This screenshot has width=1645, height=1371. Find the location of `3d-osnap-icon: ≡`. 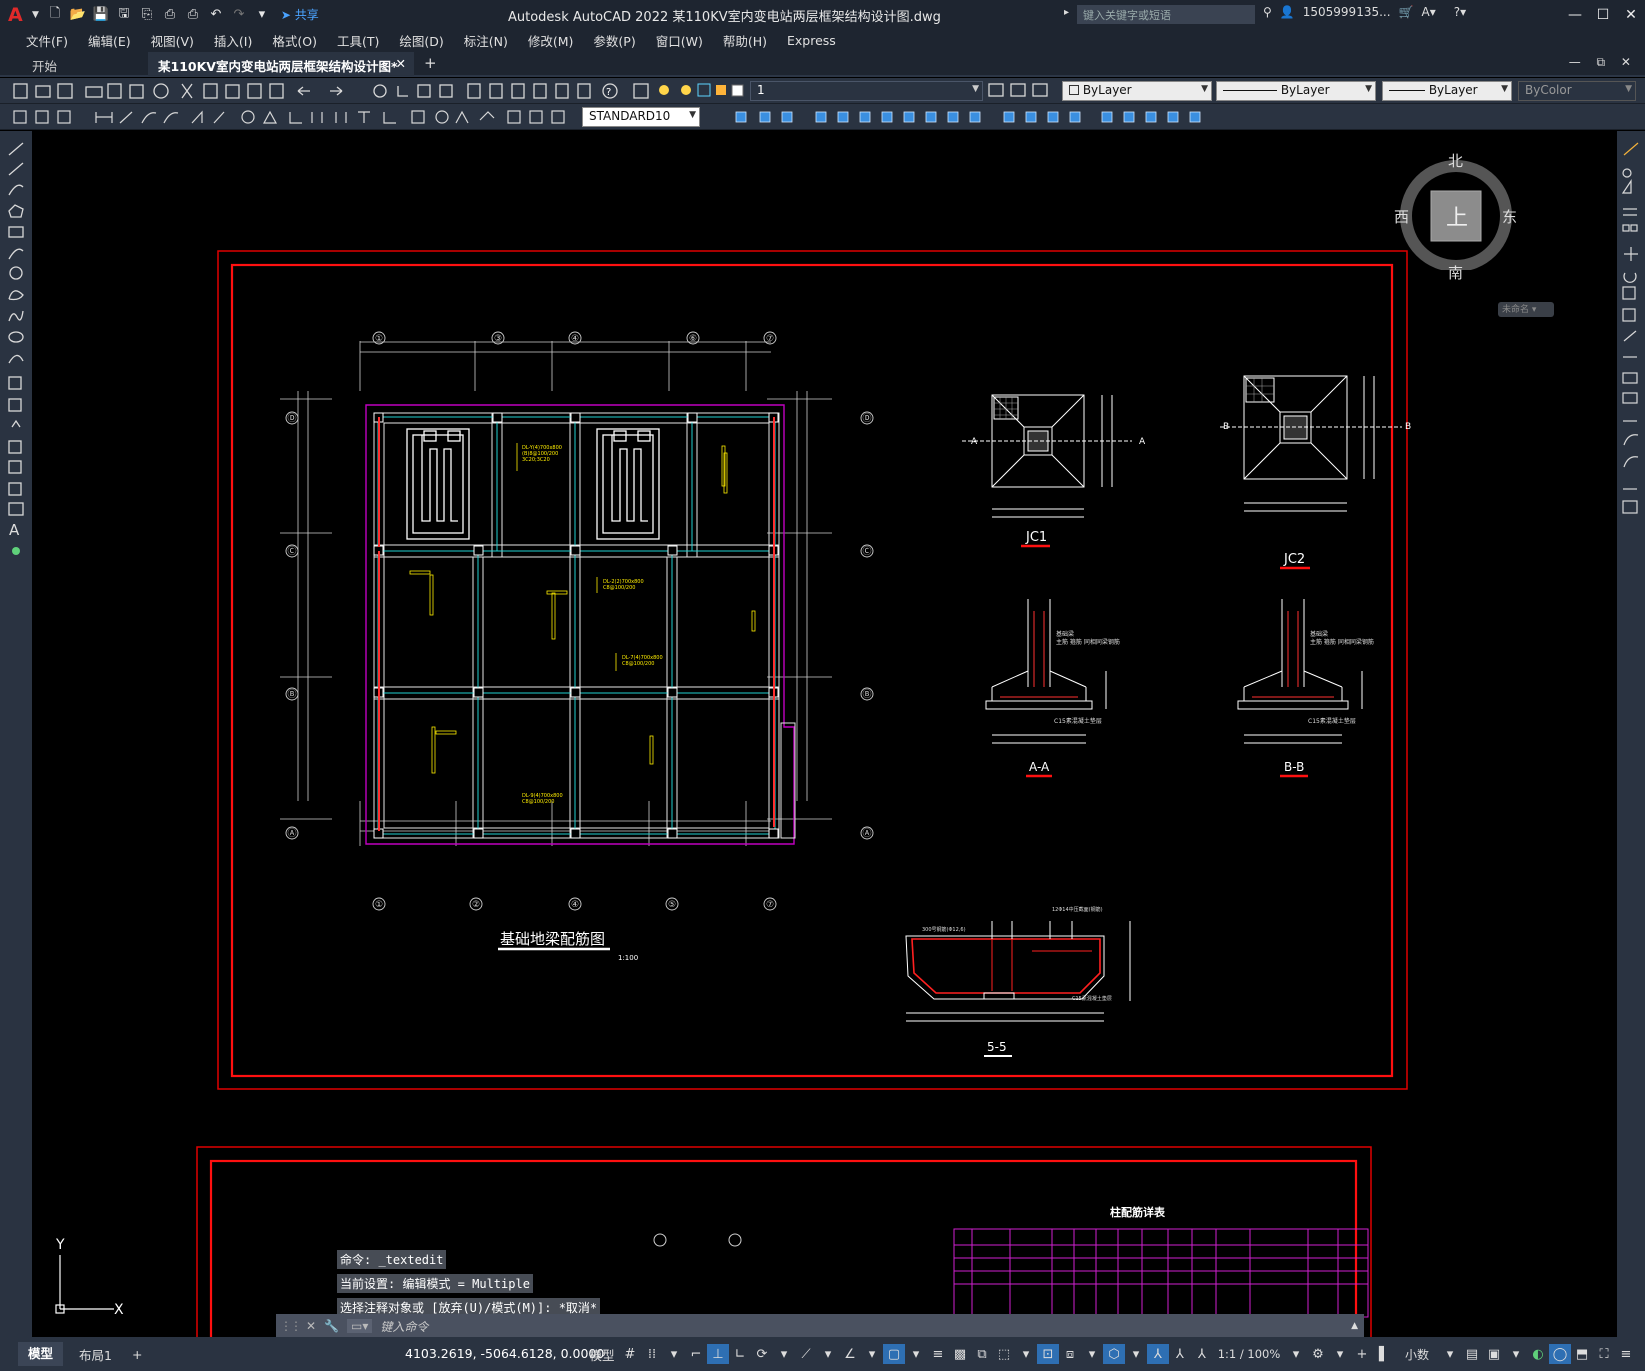

3d-osnap-icon: ≡ is located at coordinates (938, 1354).